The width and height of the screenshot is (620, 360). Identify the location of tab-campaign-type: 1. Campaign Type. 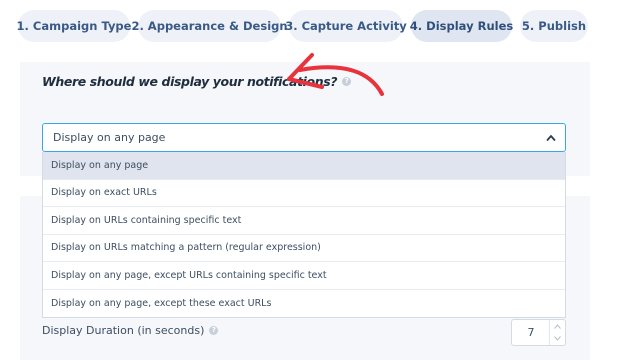
(74, 26).